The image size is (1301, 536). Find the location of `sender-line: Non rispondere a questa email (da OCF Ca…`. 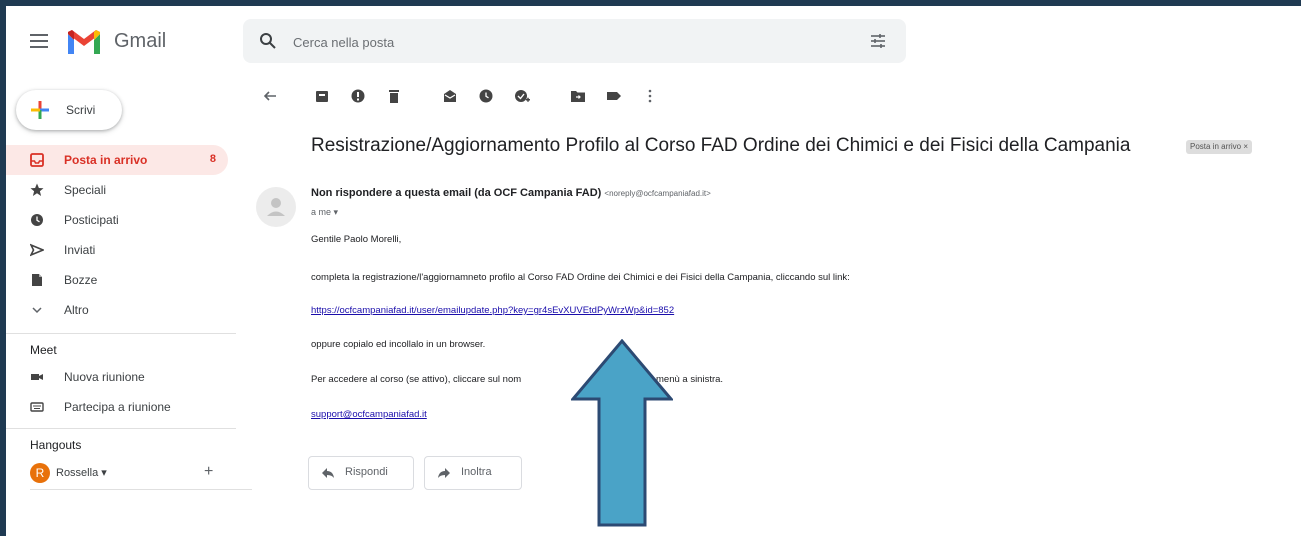

sender-line: Non rispondere a questa email (da OCF Ca… is located at coordinates (511, 193).